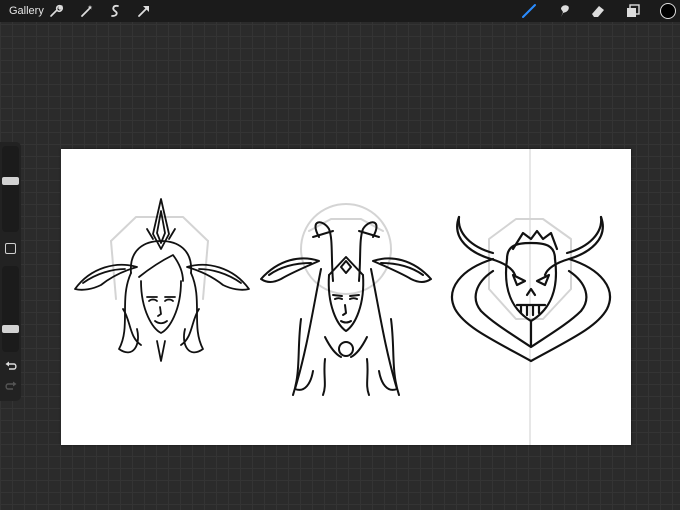 The image size is (680, 510). I want to click on magic-wand-icon, so click(87, 11).